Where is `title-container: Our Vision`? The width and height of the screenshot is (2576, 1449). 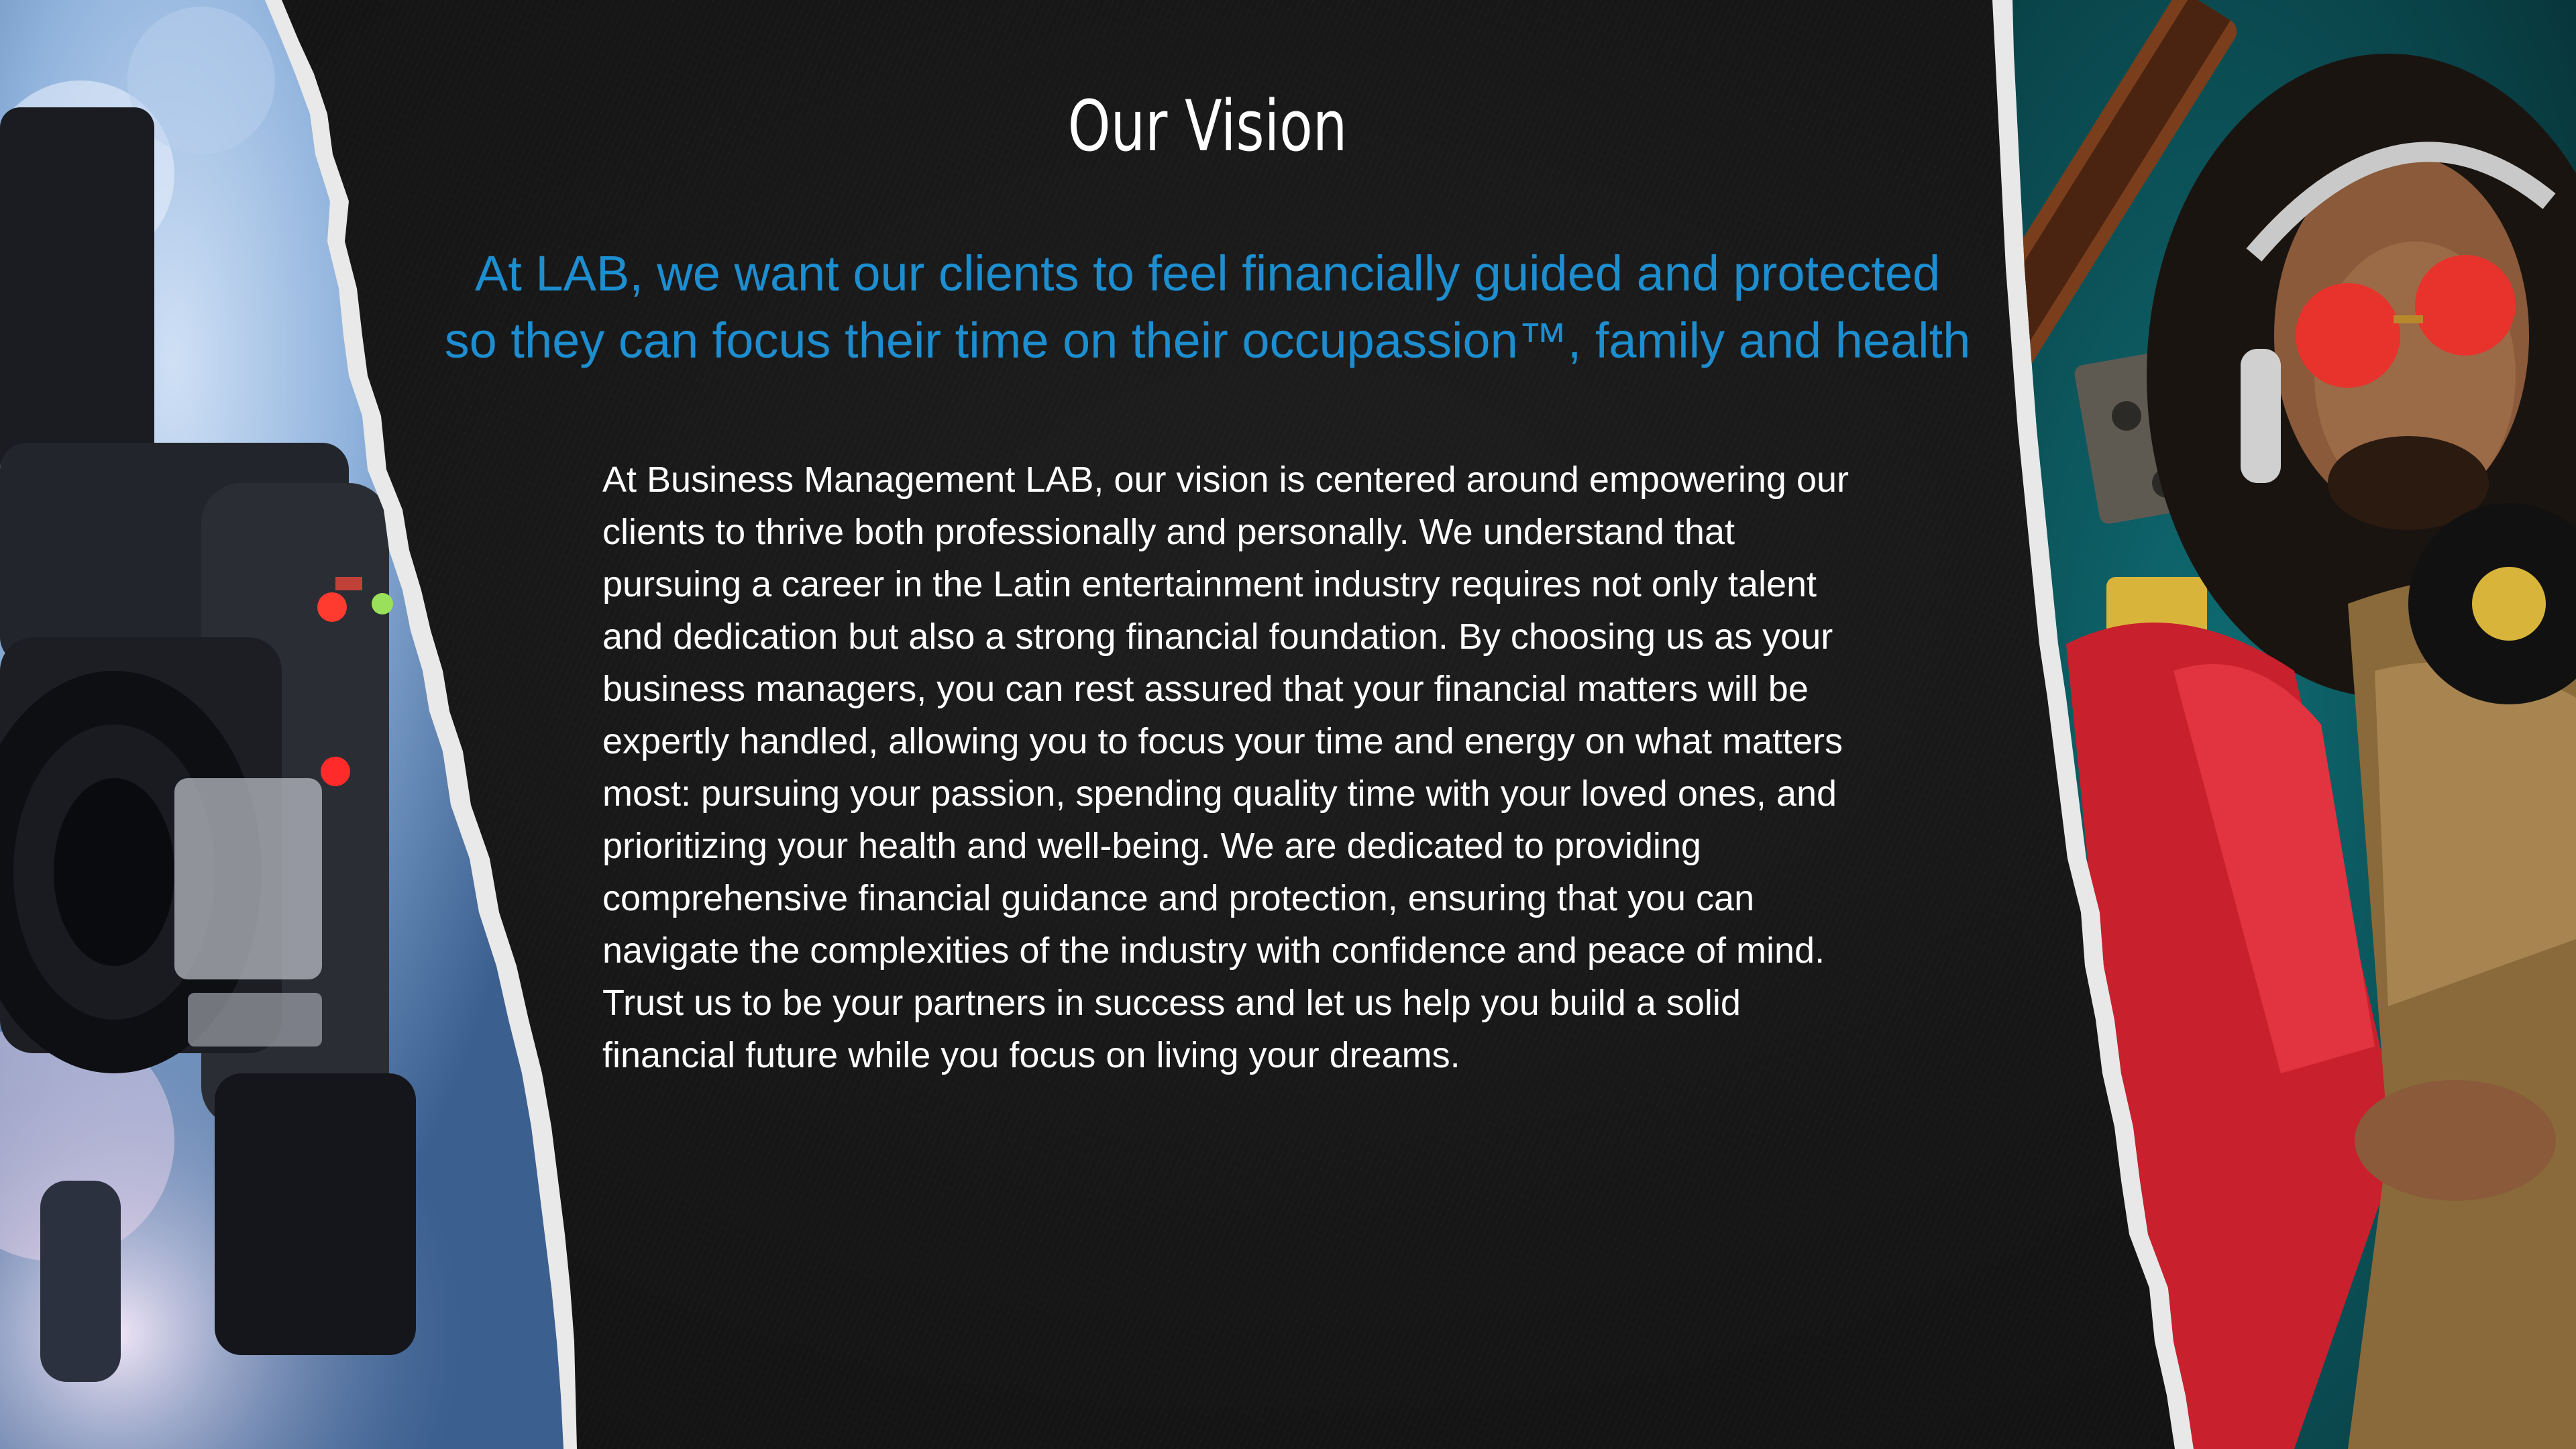 title-container: Our Vision is located at coordinates (1207, 126).